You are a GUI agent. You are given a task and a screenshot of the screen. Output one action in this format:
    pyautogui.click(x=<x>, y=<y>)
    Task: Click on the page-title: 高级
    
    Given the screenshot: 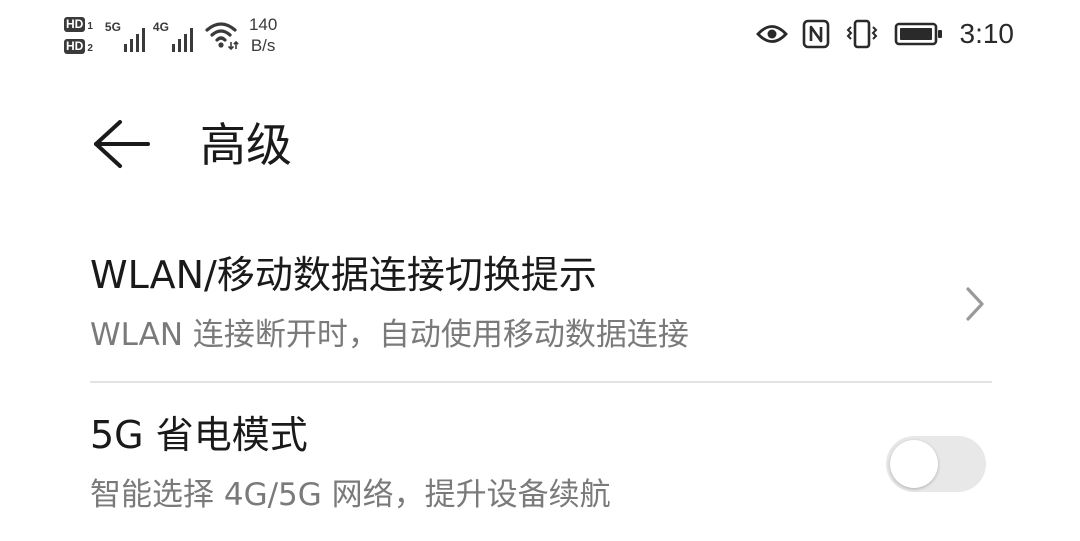 What is the action you would take?
    pyautogui.click(x=246, y=145)
    